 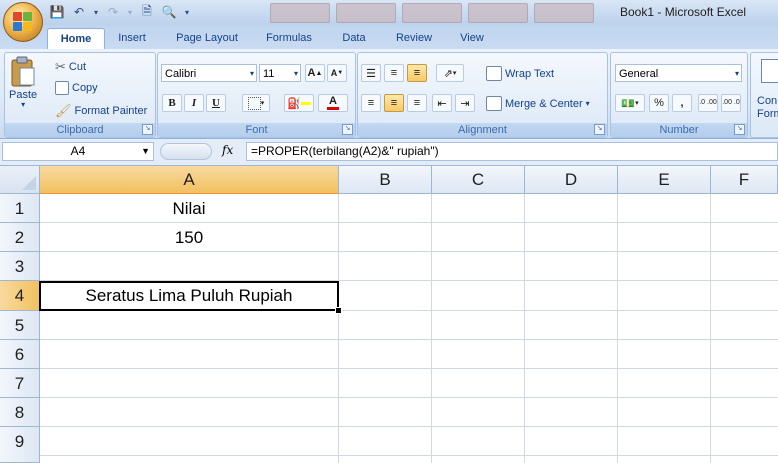 I want to click on row-header-3: 3, so click(x=20, y=266).